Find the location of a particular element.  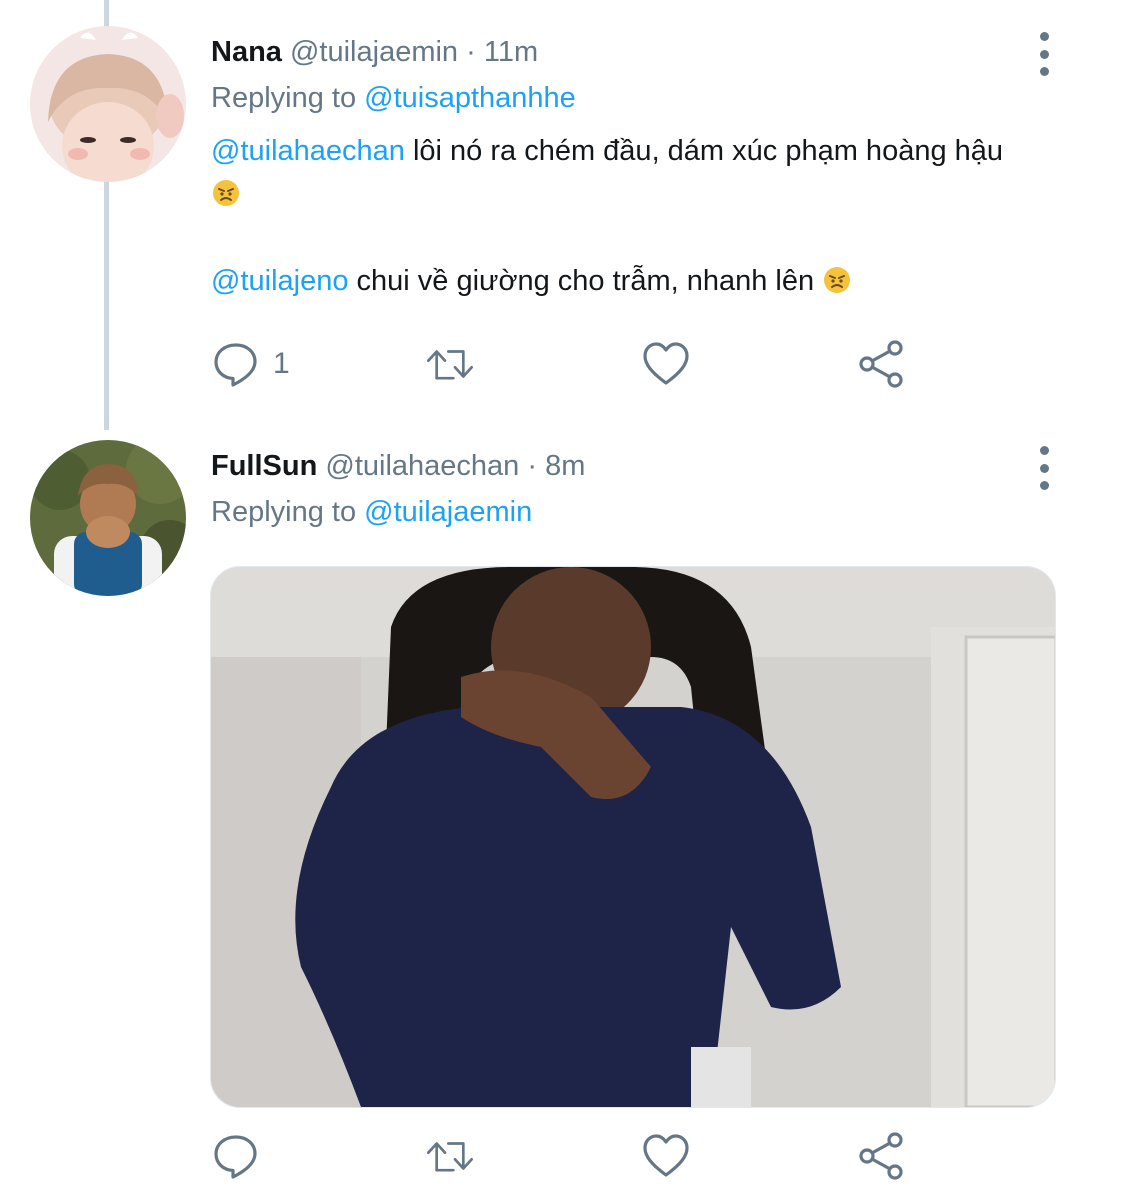

reply-button is located at coordinates (236, 1156).